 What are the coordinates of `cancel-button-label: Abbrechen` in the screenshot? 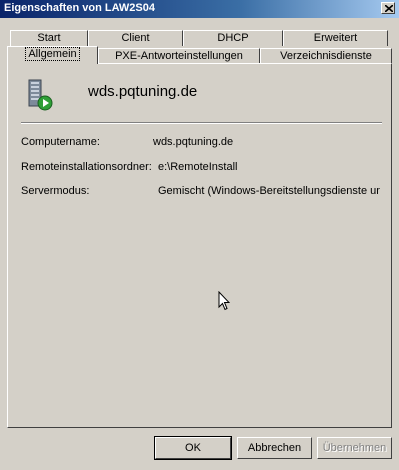 It's located at (274, 448).